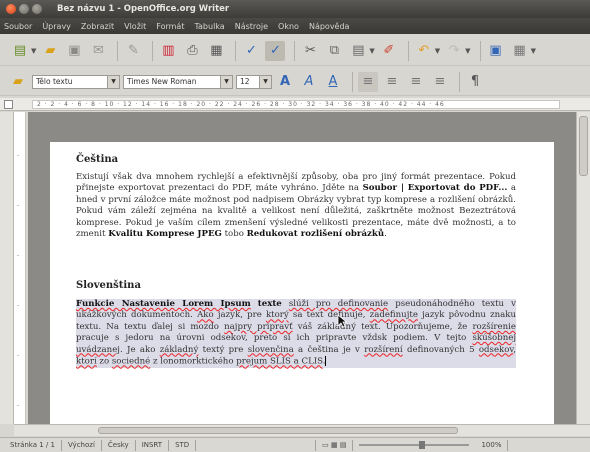 The width and height of the screenshot is (590, 452). I want to click on font-size-value: 12, so click(245, 81).